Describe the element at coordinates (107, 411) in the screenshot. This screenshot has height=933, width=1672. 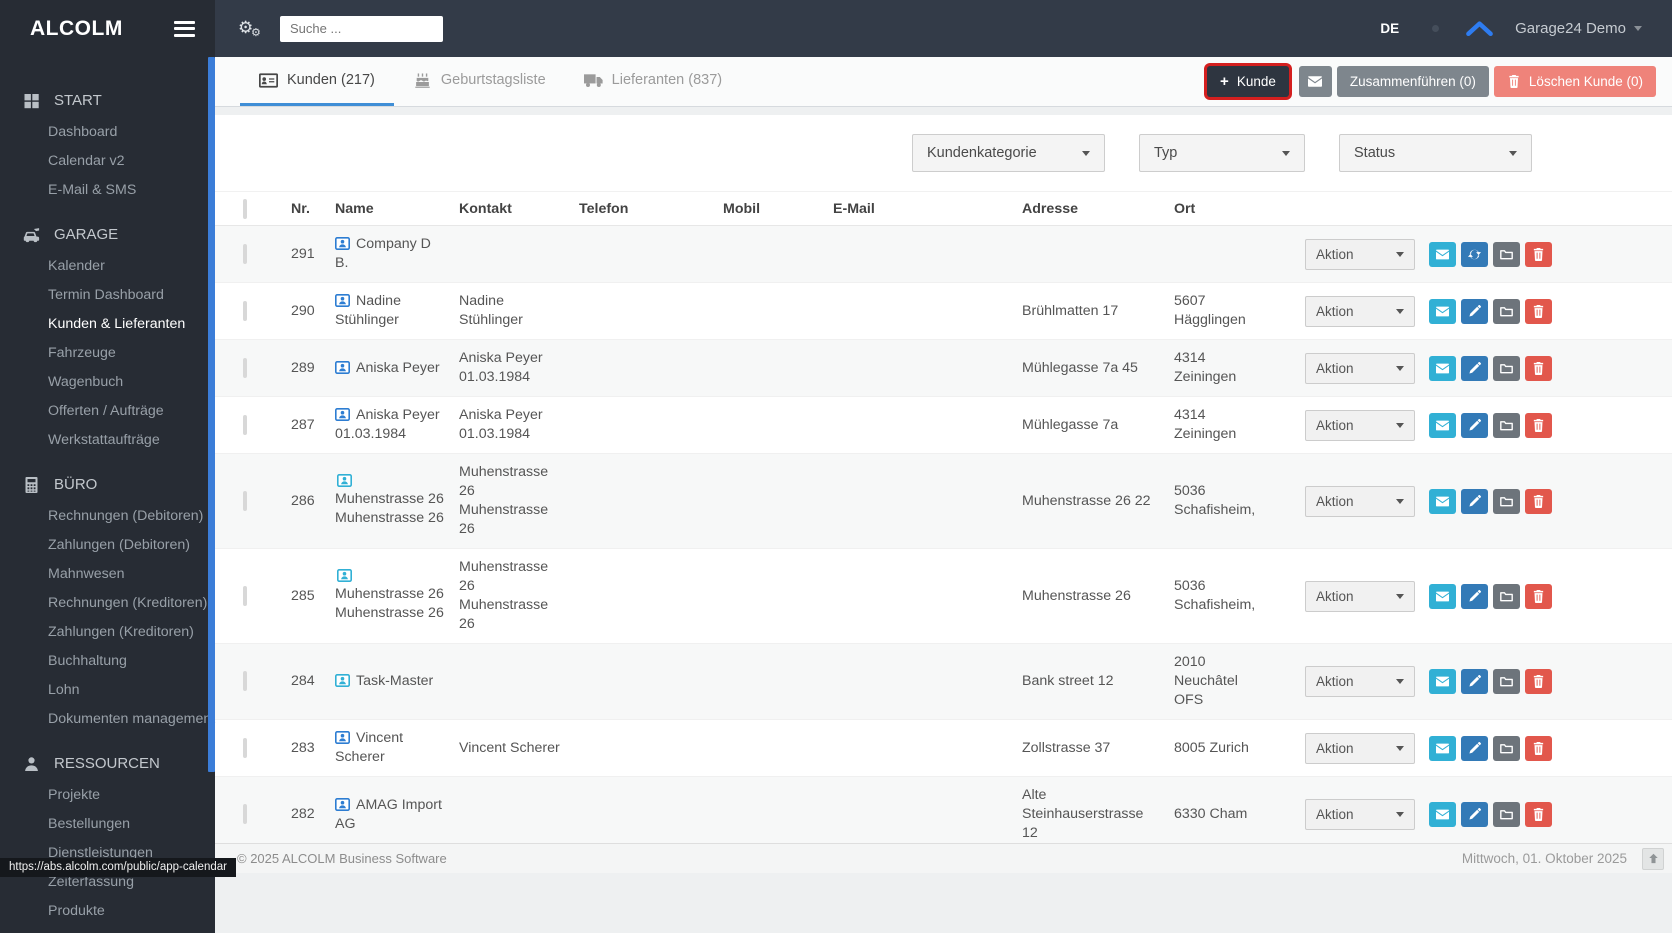
I see `sidebar-item-offerten-auftr-ge: Offerten / Aufträge` at that location.